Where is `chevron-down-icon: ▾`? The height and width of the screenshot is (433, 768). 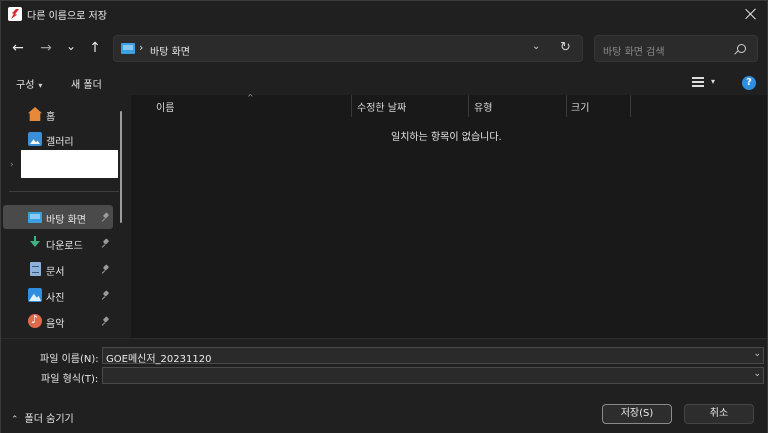
chevron-down-icon: ▾ is located at coordinates (40, 85).